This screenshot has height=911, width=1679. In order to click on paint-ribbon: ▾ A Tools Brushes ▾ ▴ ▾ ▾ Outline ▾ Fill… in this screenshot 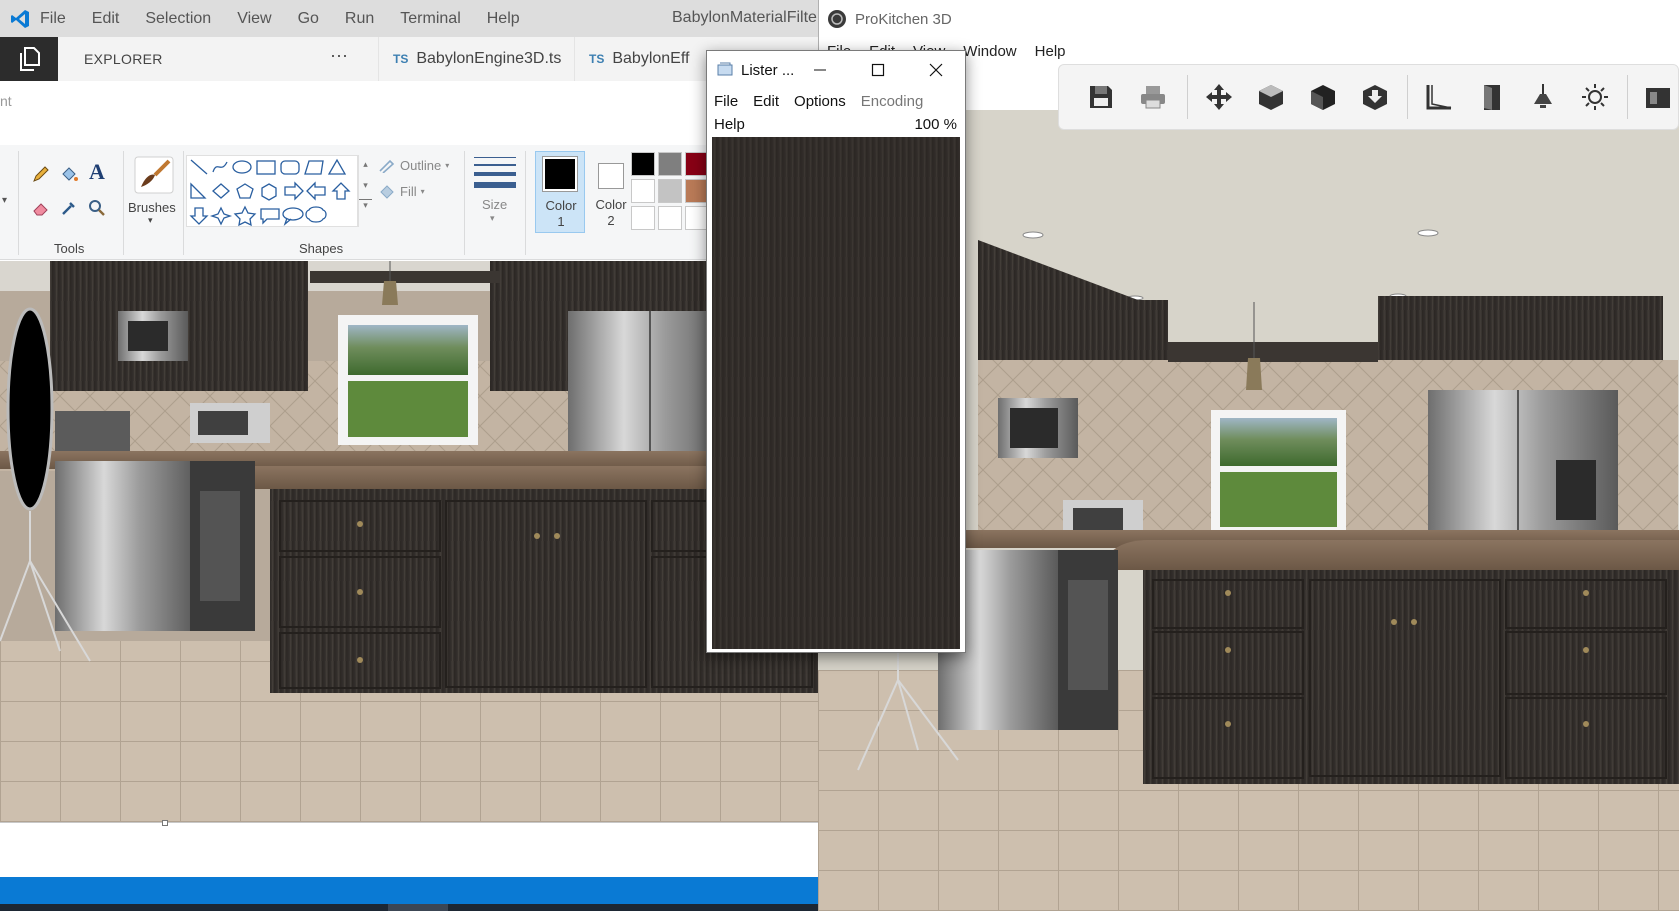, I will do `click(409, 202)`.